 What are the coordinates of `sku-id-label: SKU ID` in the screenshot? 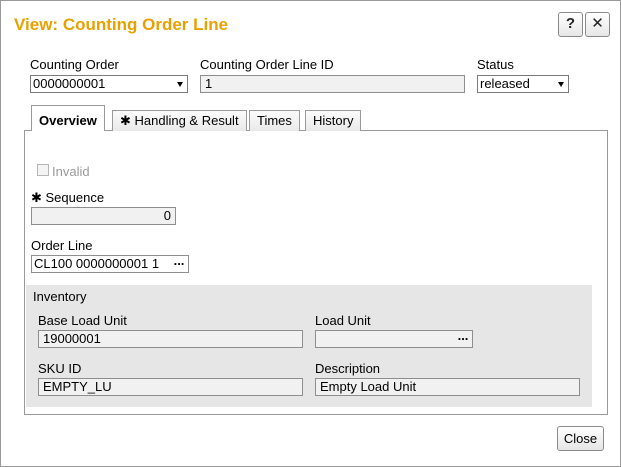 It's located at (60, 368).